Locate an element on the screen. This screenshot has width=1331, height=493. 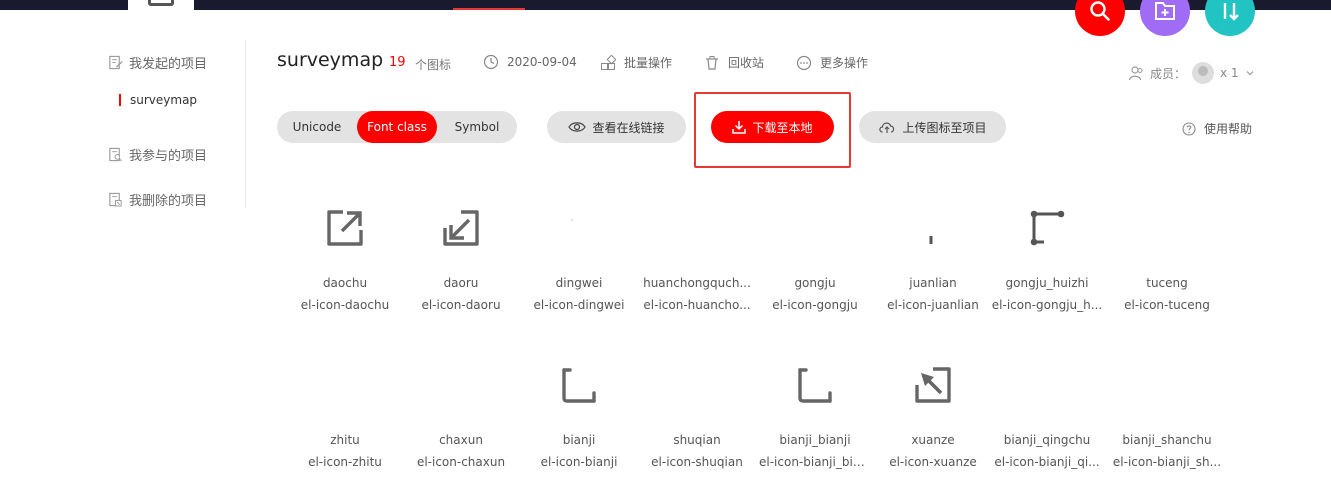
icon-class: el-icon-bianji is located at coordinates (579, 462).